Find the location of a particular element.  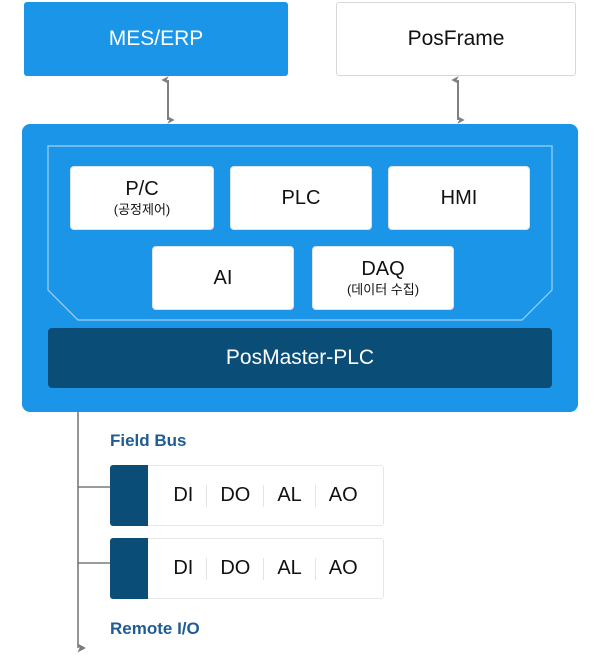

module-daq-subtitle: (데이터 수집) is located at coordinates (383, 290).